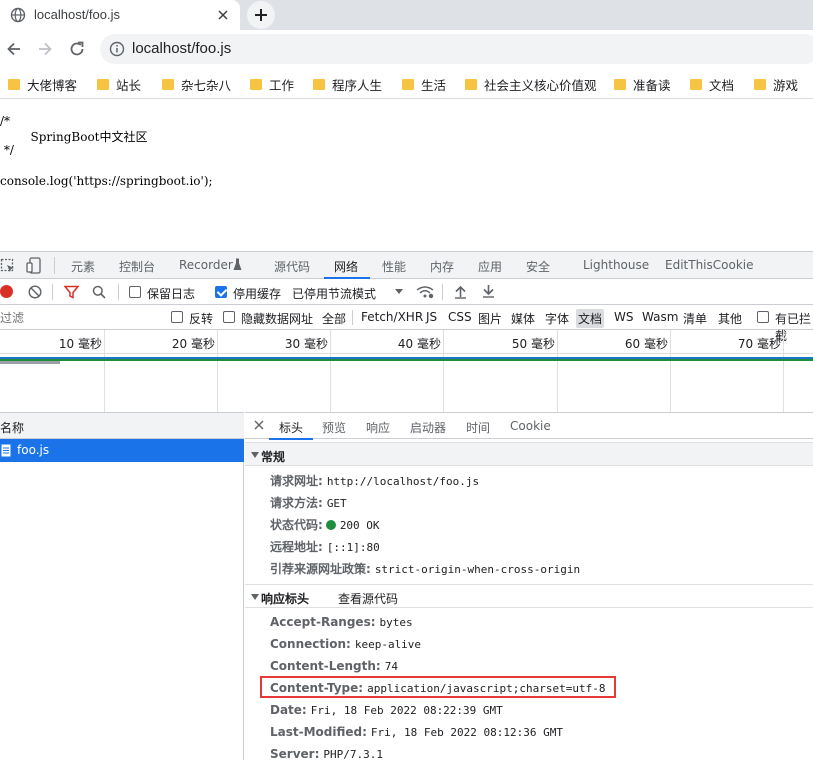  Describe the element at coordinates (695, 318) in the screenshot. I see `filter-type-manifest: 清单` at that location.